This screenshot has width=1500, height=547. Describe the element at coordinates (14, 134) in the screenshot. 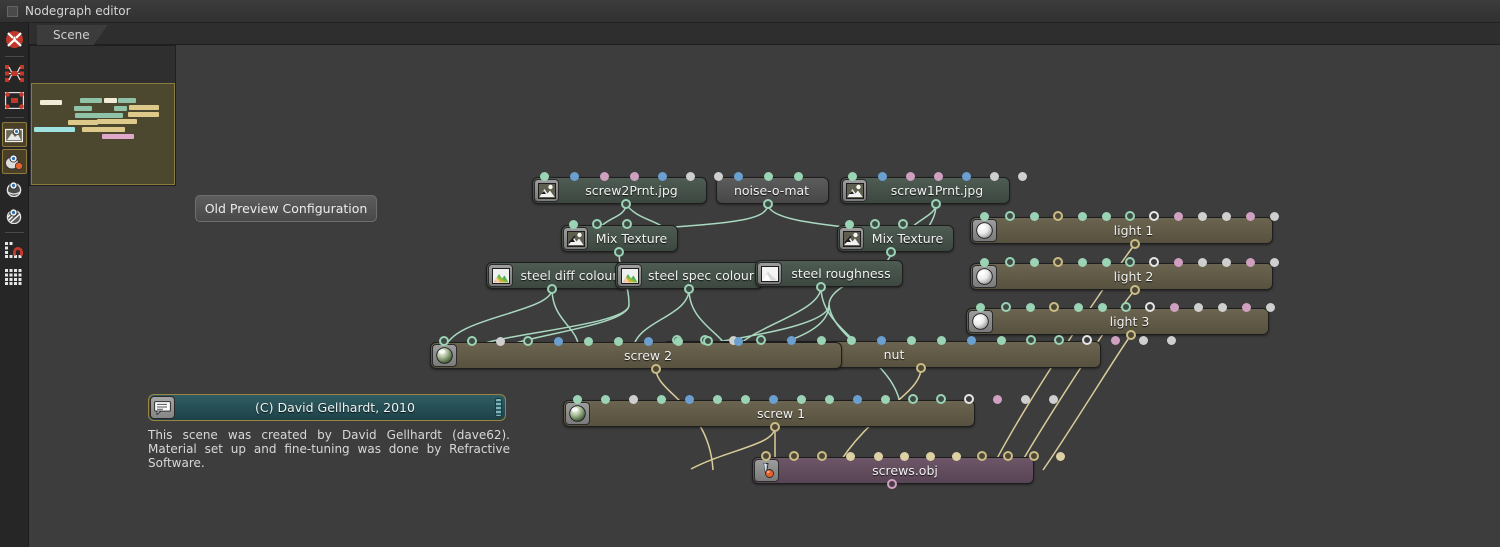

I see `image-material-icon` at that location.